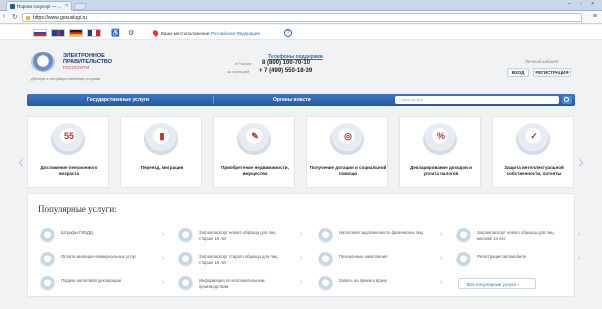 This screenshot has width=602, height=309. What do you see at coordinates (440, 136) in the screenshot?
I see `category-glyph: %` at bounding box center [440, 136].